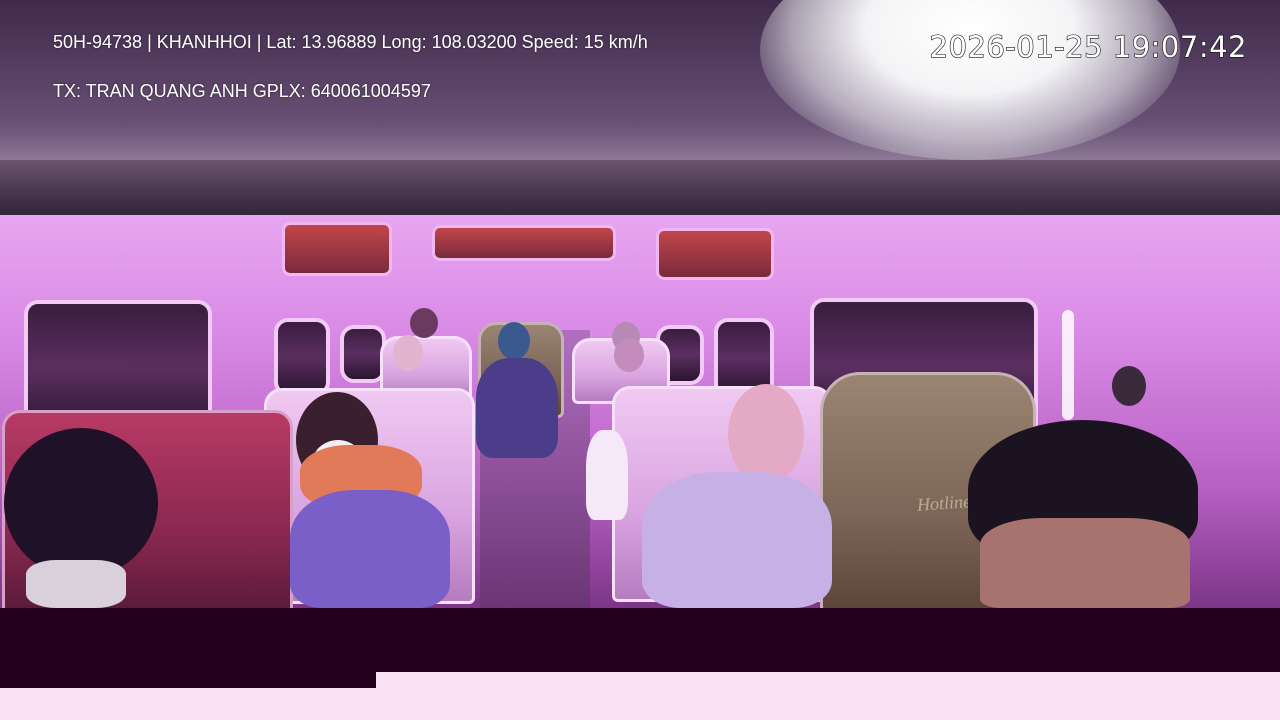 The width and height of the screenshot is (1280, 720). What do you see at coordinates (242, 91) in the screenshot?
I see `osd-driver-info: TX: TRAN QUANG ANH GPLX: 640061004597` at bounding box center [242, 91].